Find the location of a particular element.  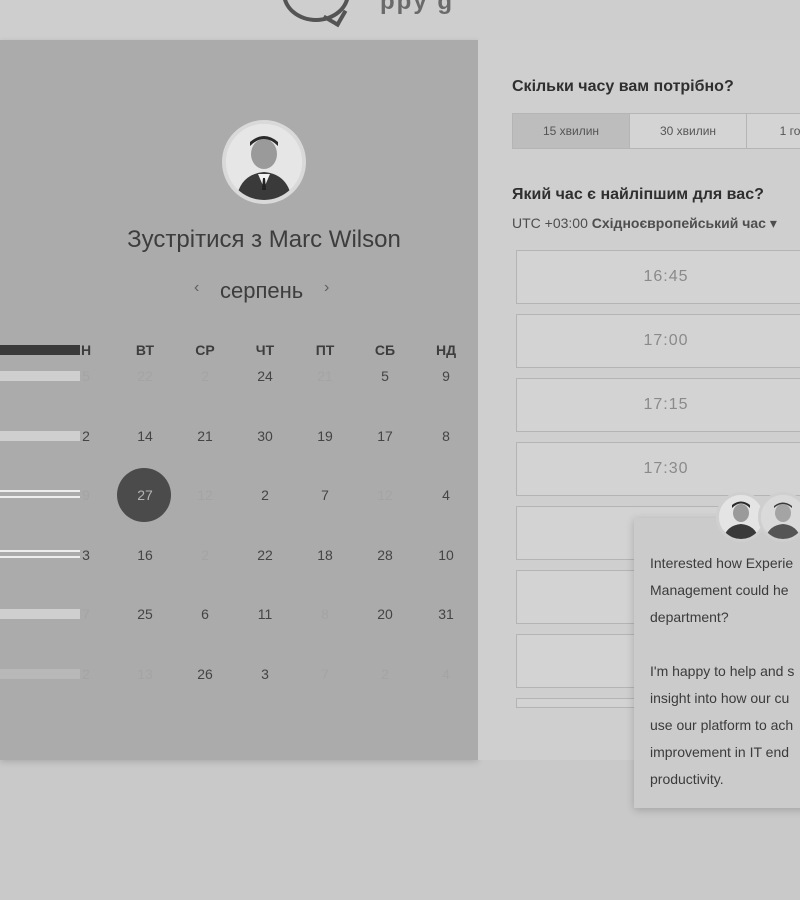

timezone-selector: UTC +03:00 Східноєвропейський час ▾ is located at coordinates (644, 223).